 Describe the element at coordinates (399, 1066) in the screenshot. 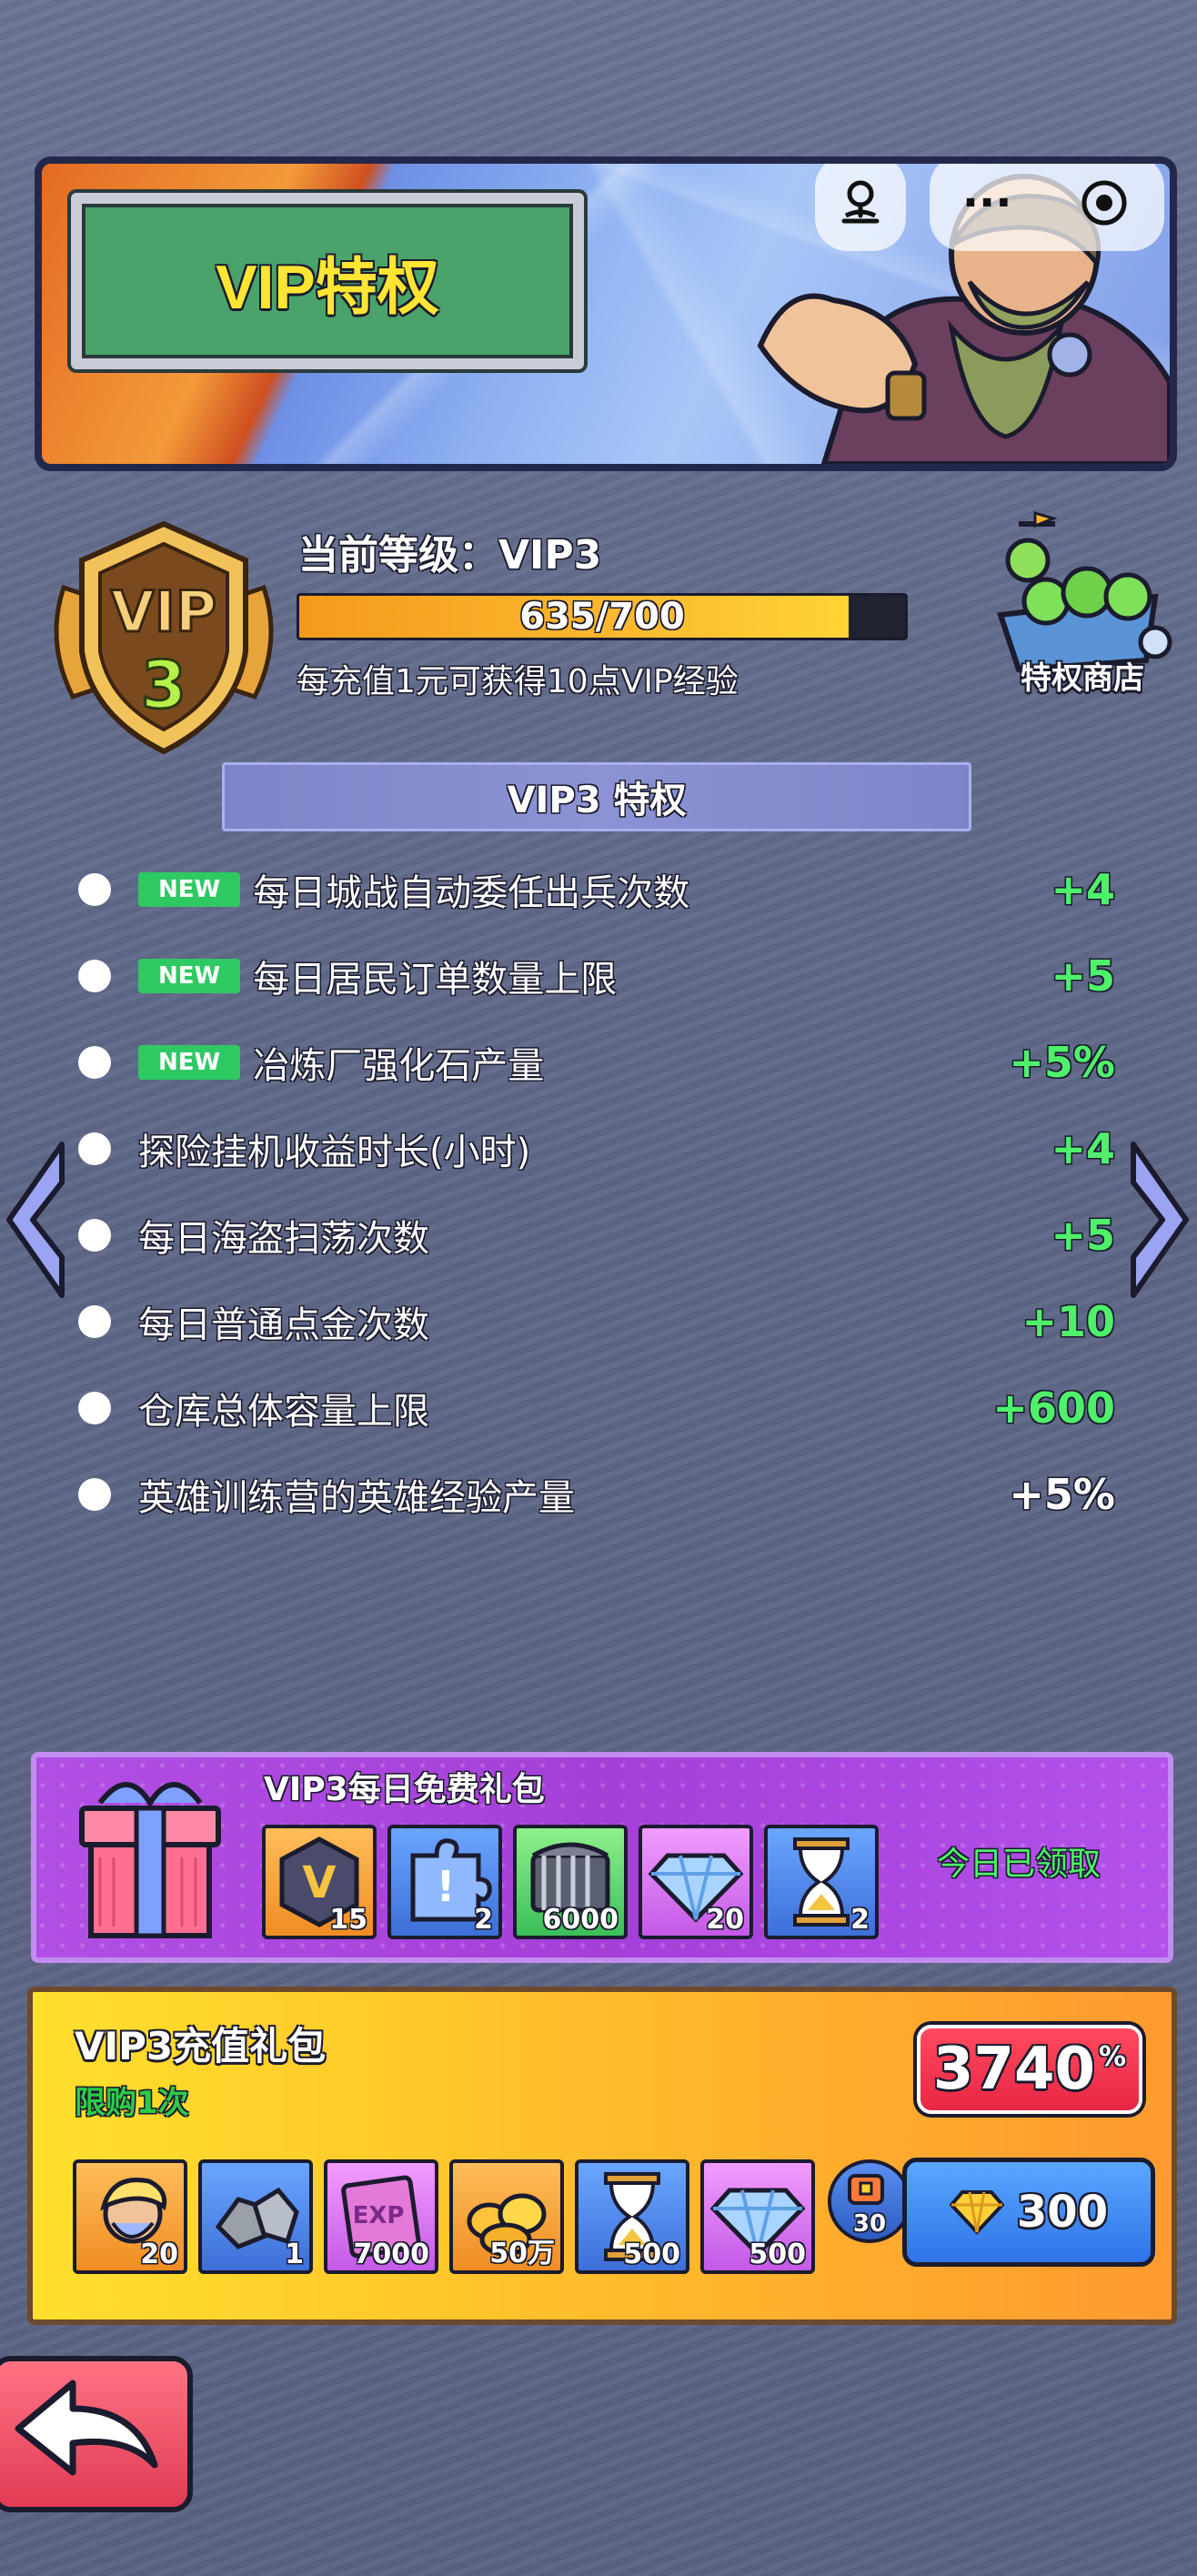

I see `privilege-label: 冶炼厂强化石产量` at that location.